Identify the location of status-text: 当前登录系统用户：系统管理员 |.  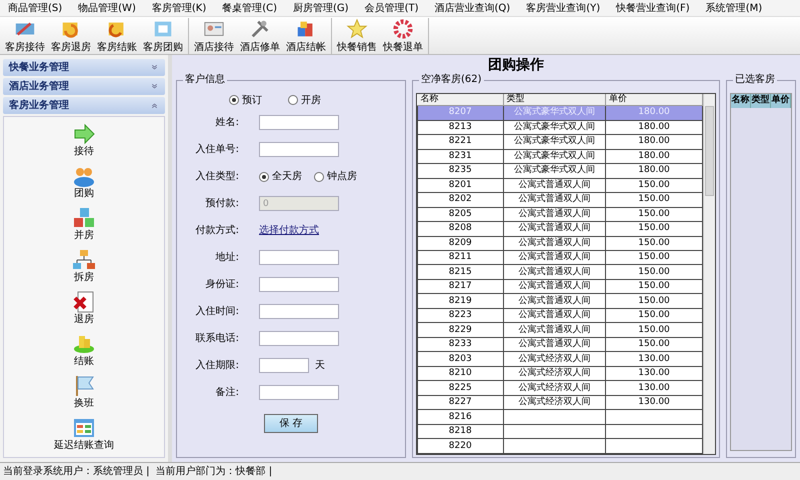
(76, 471).